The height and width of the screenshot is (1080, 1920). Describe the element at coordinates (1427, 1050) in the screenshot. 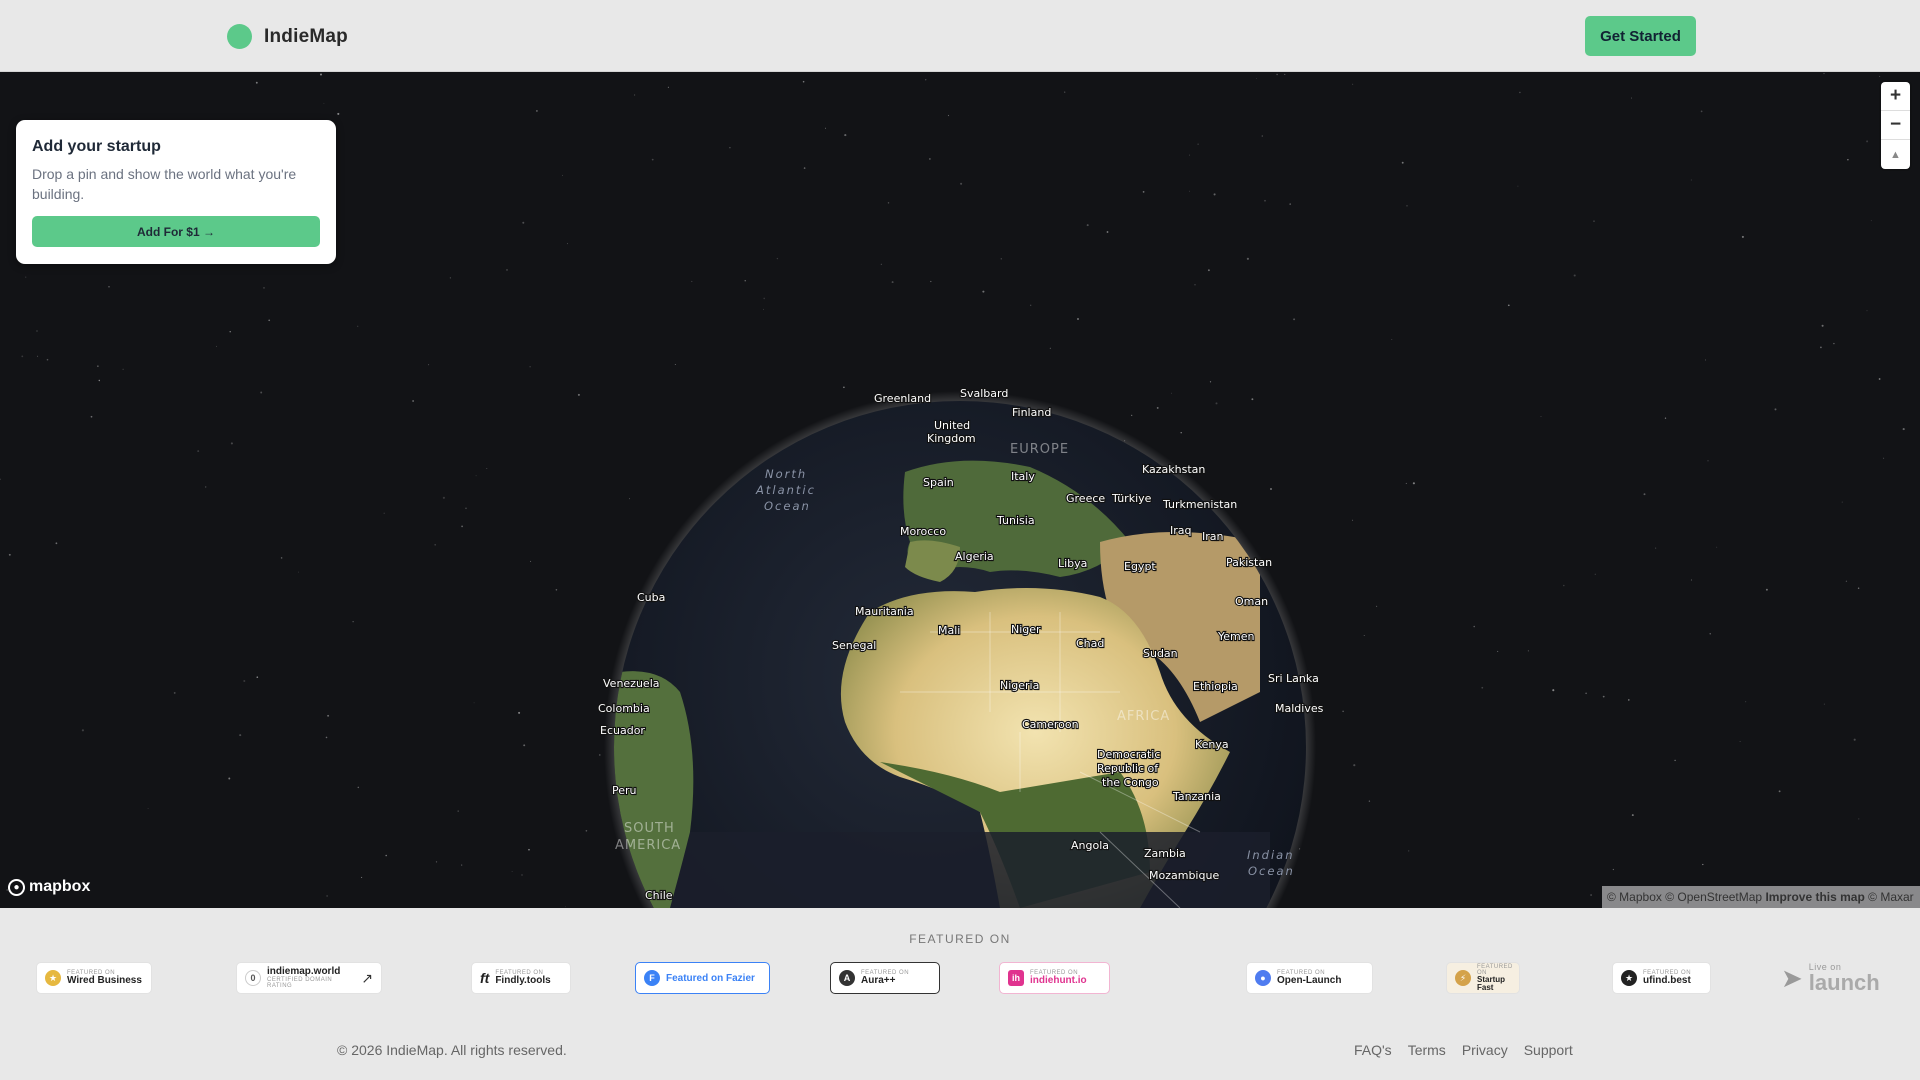

I see `footer-link-terms: Terms` at that location.